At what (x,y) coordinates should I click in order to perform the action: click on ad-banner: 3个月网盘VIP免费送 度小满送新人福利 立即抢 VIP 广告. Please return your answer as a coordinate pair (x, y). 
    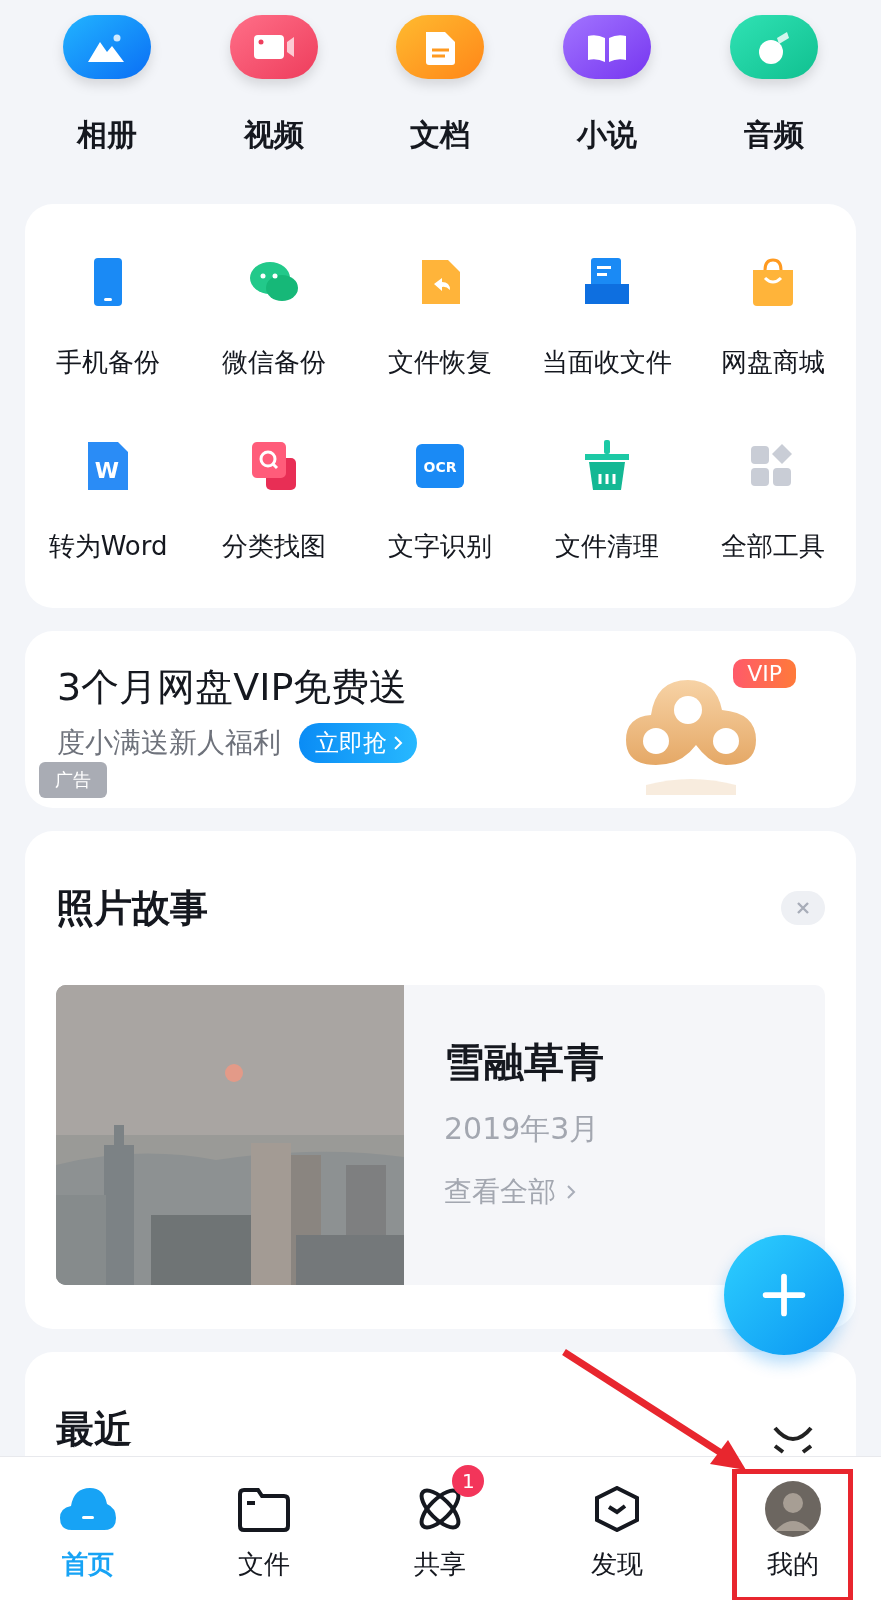
    Looking at the image, I should click on (440, 719).